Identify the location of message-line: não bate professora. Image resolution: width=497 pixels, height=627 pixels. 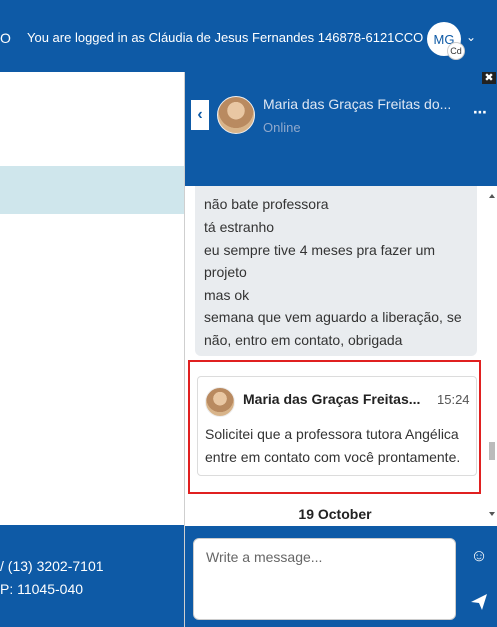
(266, 204).